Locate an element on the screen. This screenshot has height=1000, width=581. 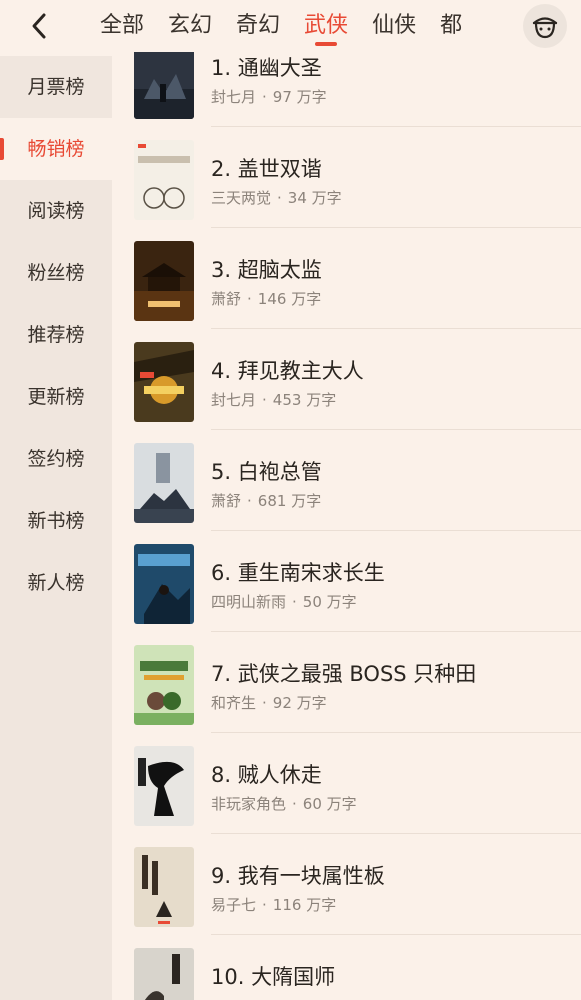
book-words: 60 万字 is located at coordinates (329, 804).